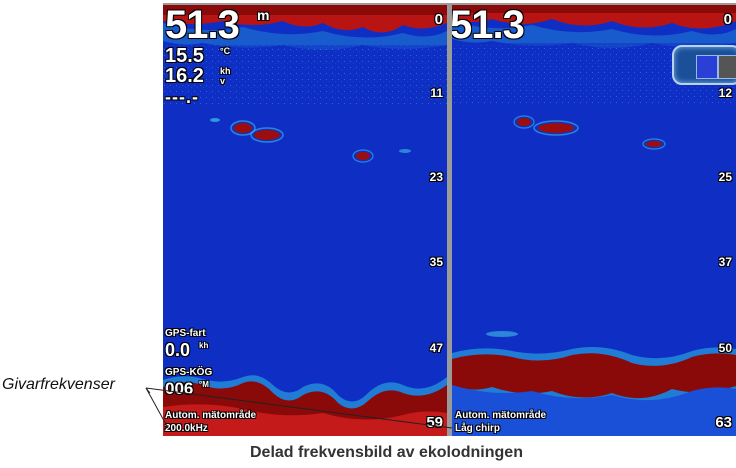  What do you see at coordinates (223, 81) in the screenshot?
I see `water-speed-suffix: v` at bounding box center [223, 81].